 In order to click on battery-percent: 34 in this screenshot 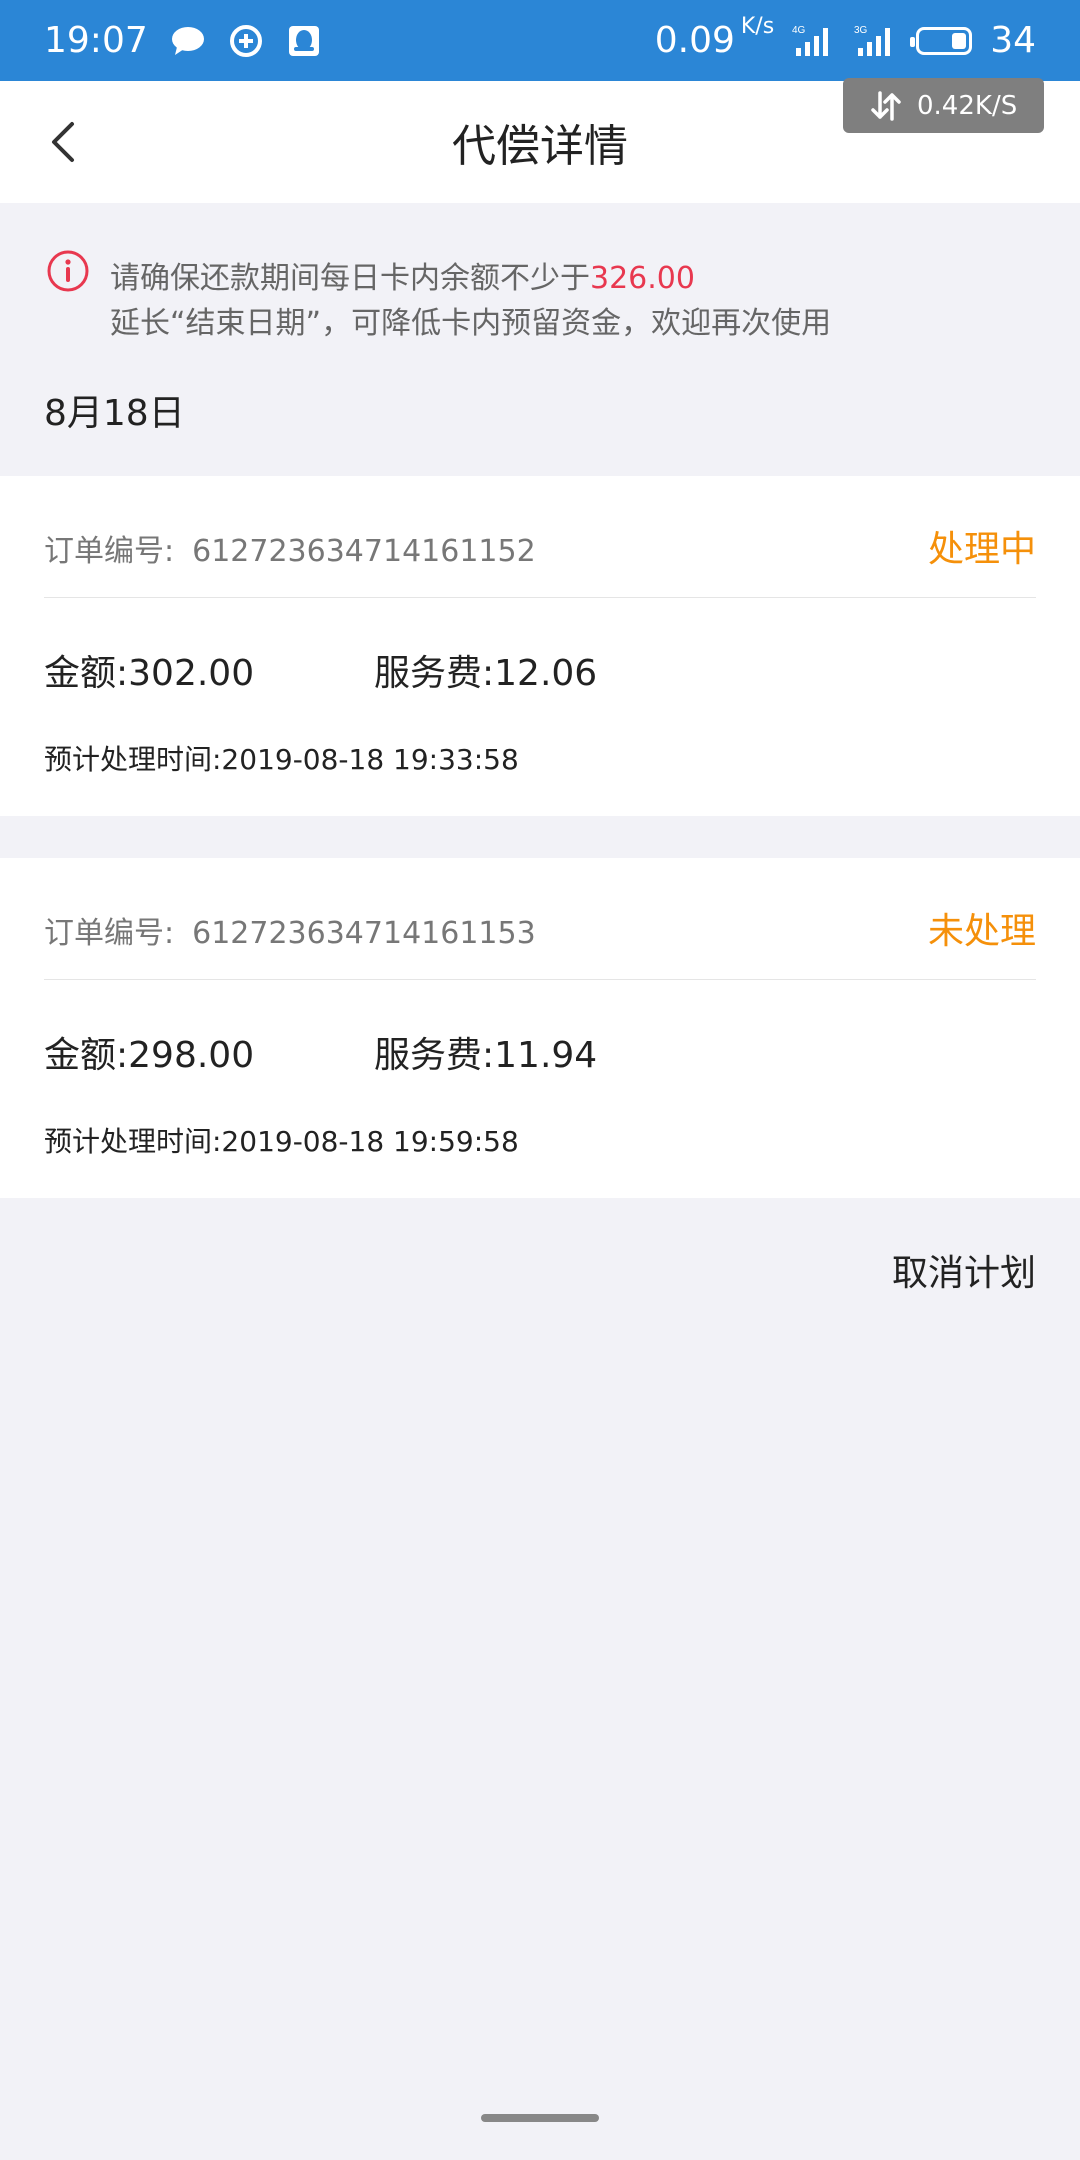, I will do `click(1013, 40)`.